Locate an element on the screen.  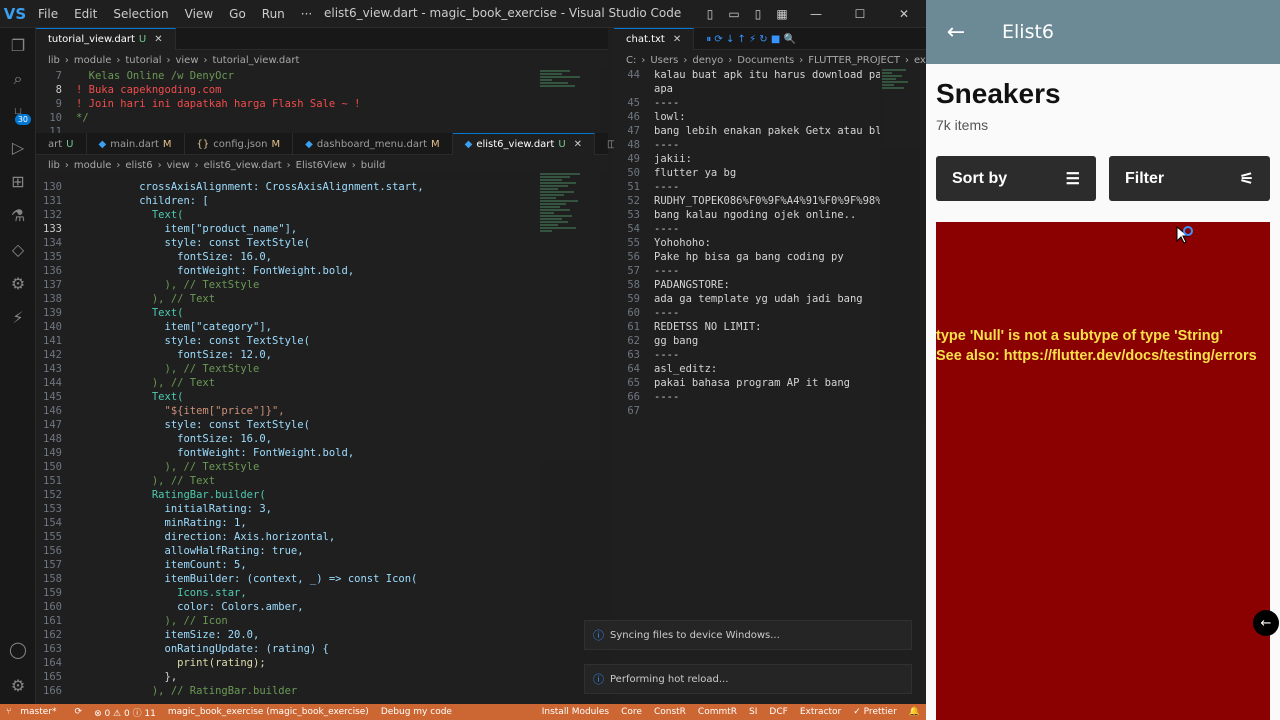
top-editor-tabs: tutorial_view.dart U ✕ is located at coordinates (322, 39).